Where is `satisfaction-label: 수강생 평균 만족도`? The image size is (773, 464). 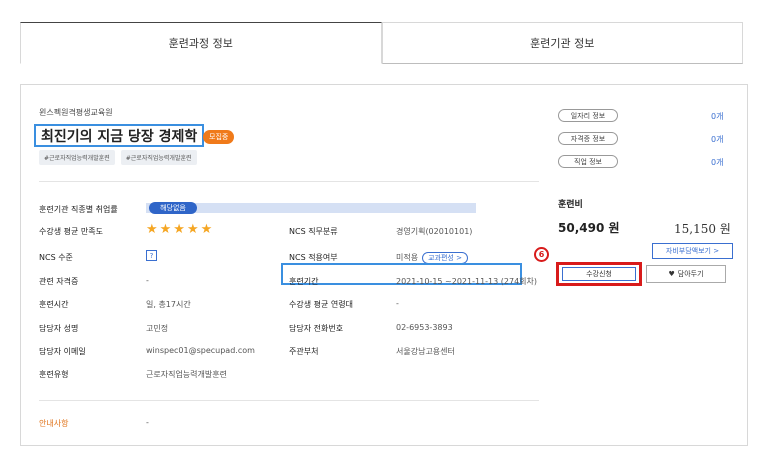 satisfaction-label: 수강생 평균 만족도 is located at coordinates (71, 231).